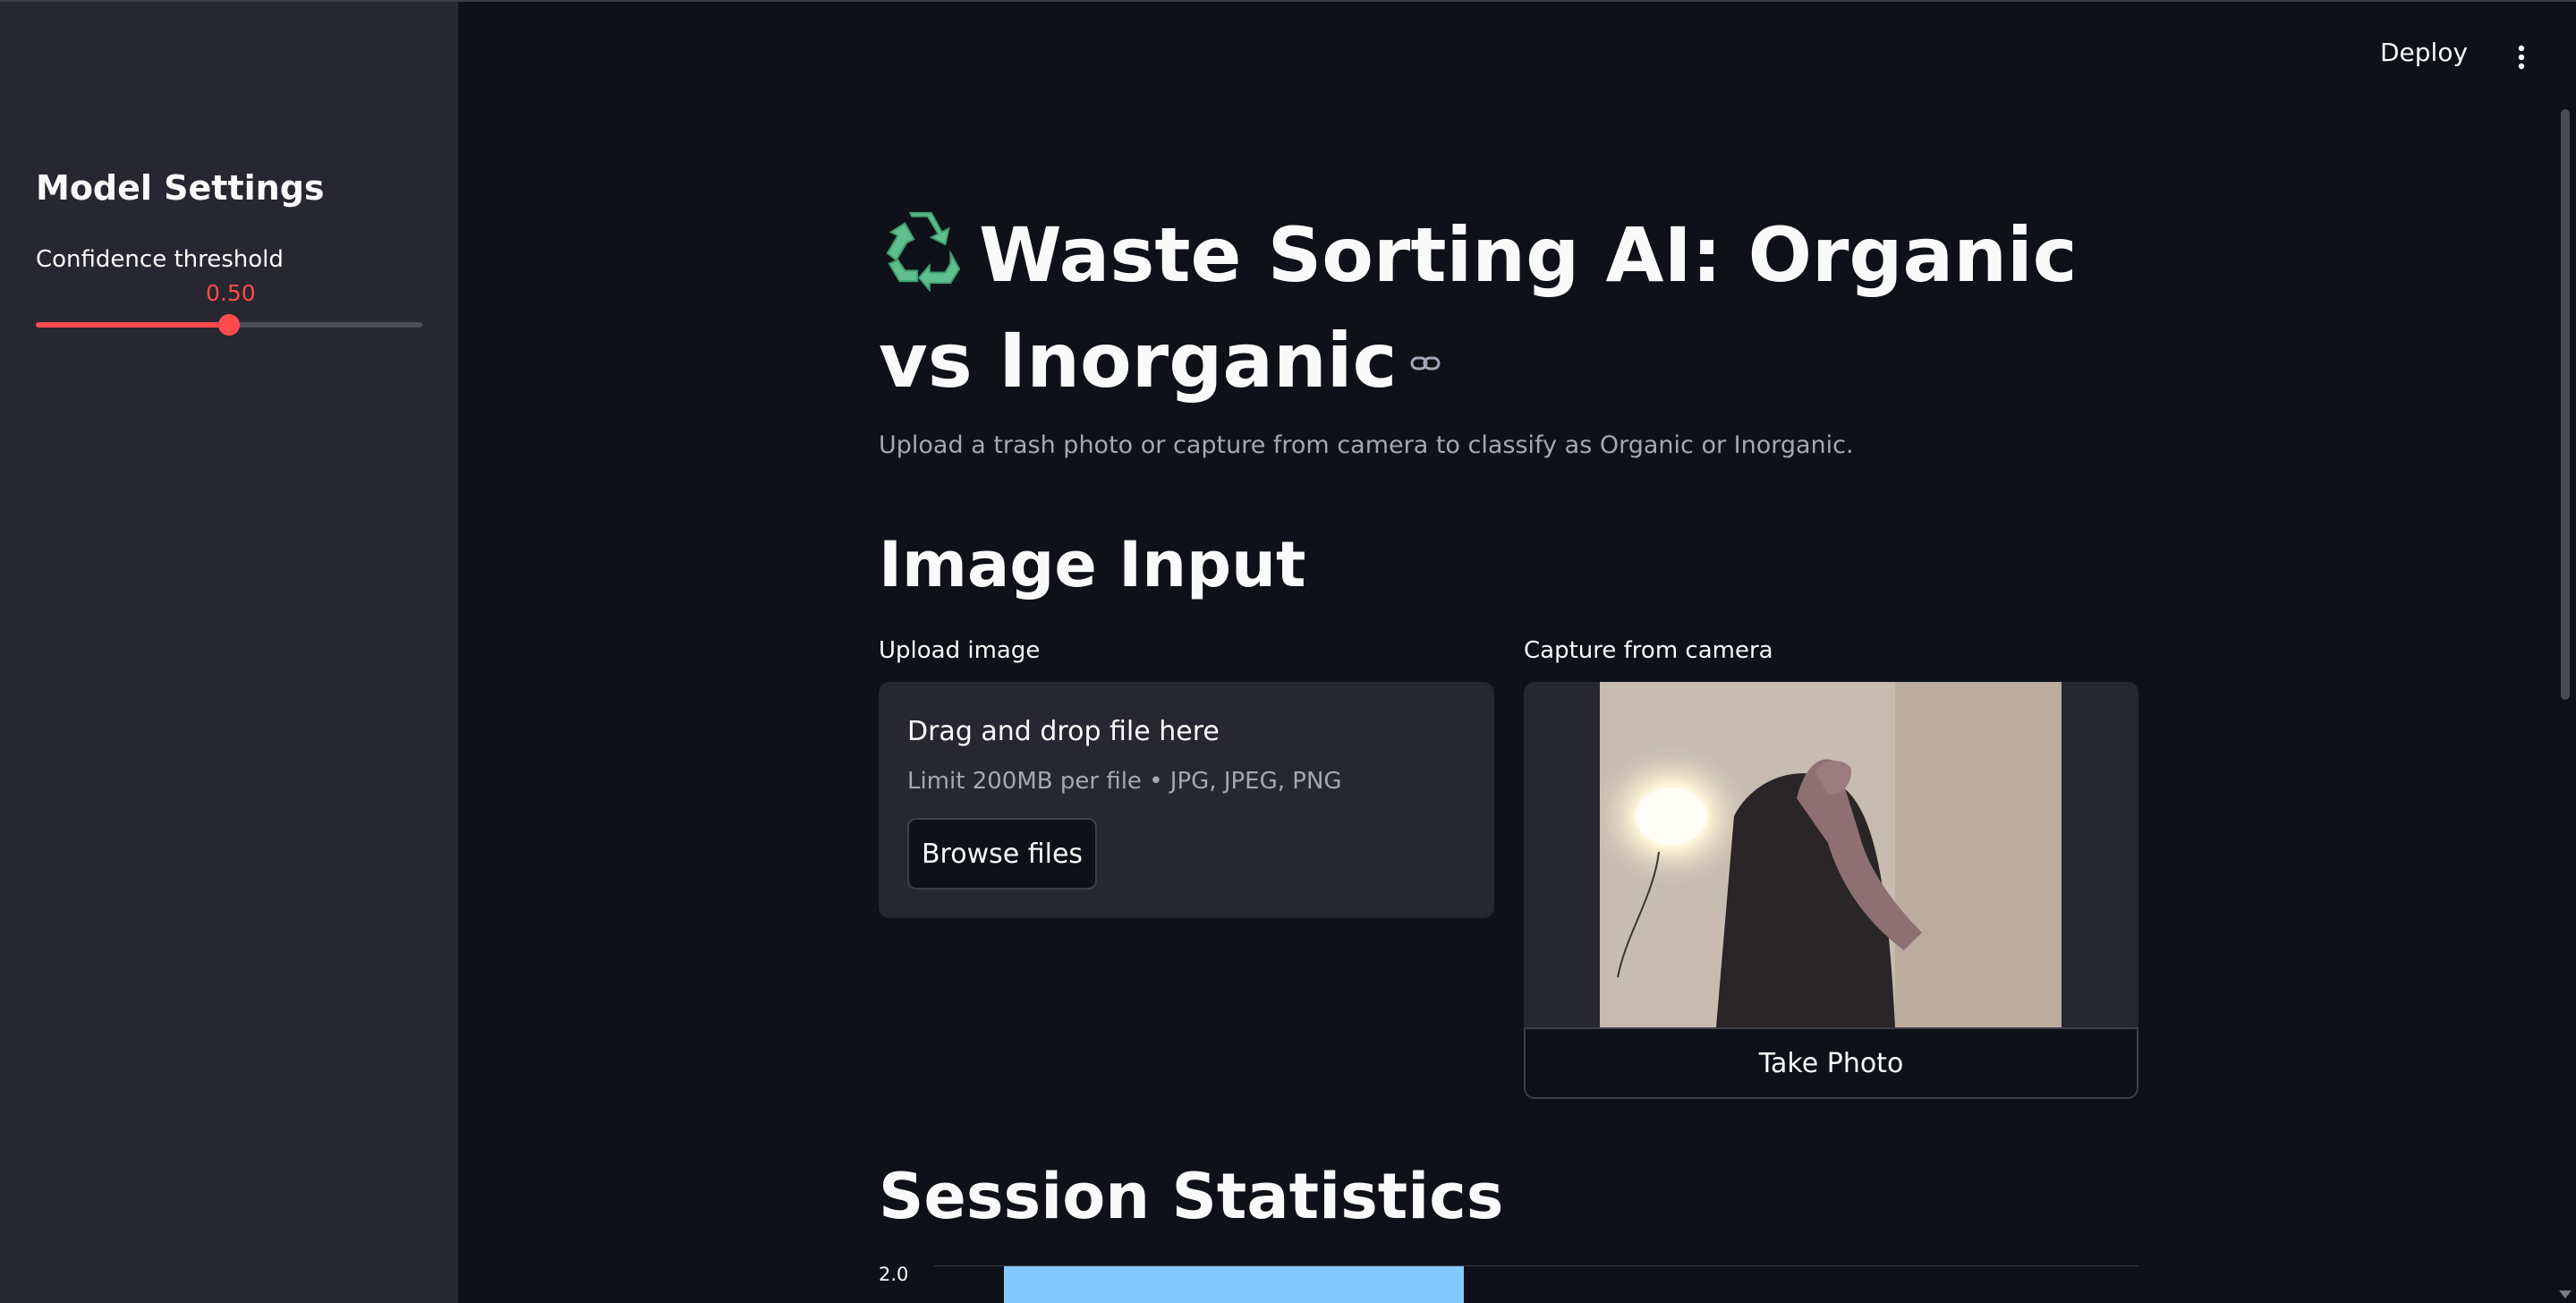 The width and height of the screenshot is (2576, 1303). Describe the element at coordinates (2424, 52) in the screenshot. I see `deploy-button: Deploy` at that location.